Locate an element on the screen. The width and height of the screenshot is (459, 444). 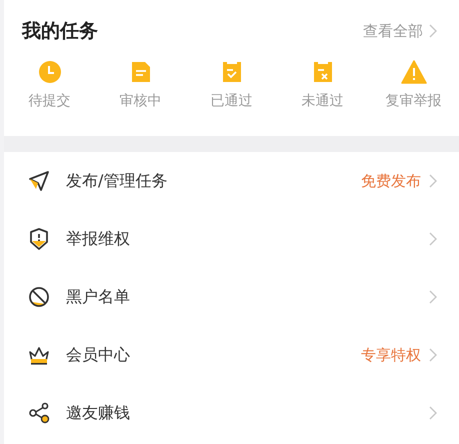
menu-item: 邀友赚钱 is located at coordinates (231, 413).